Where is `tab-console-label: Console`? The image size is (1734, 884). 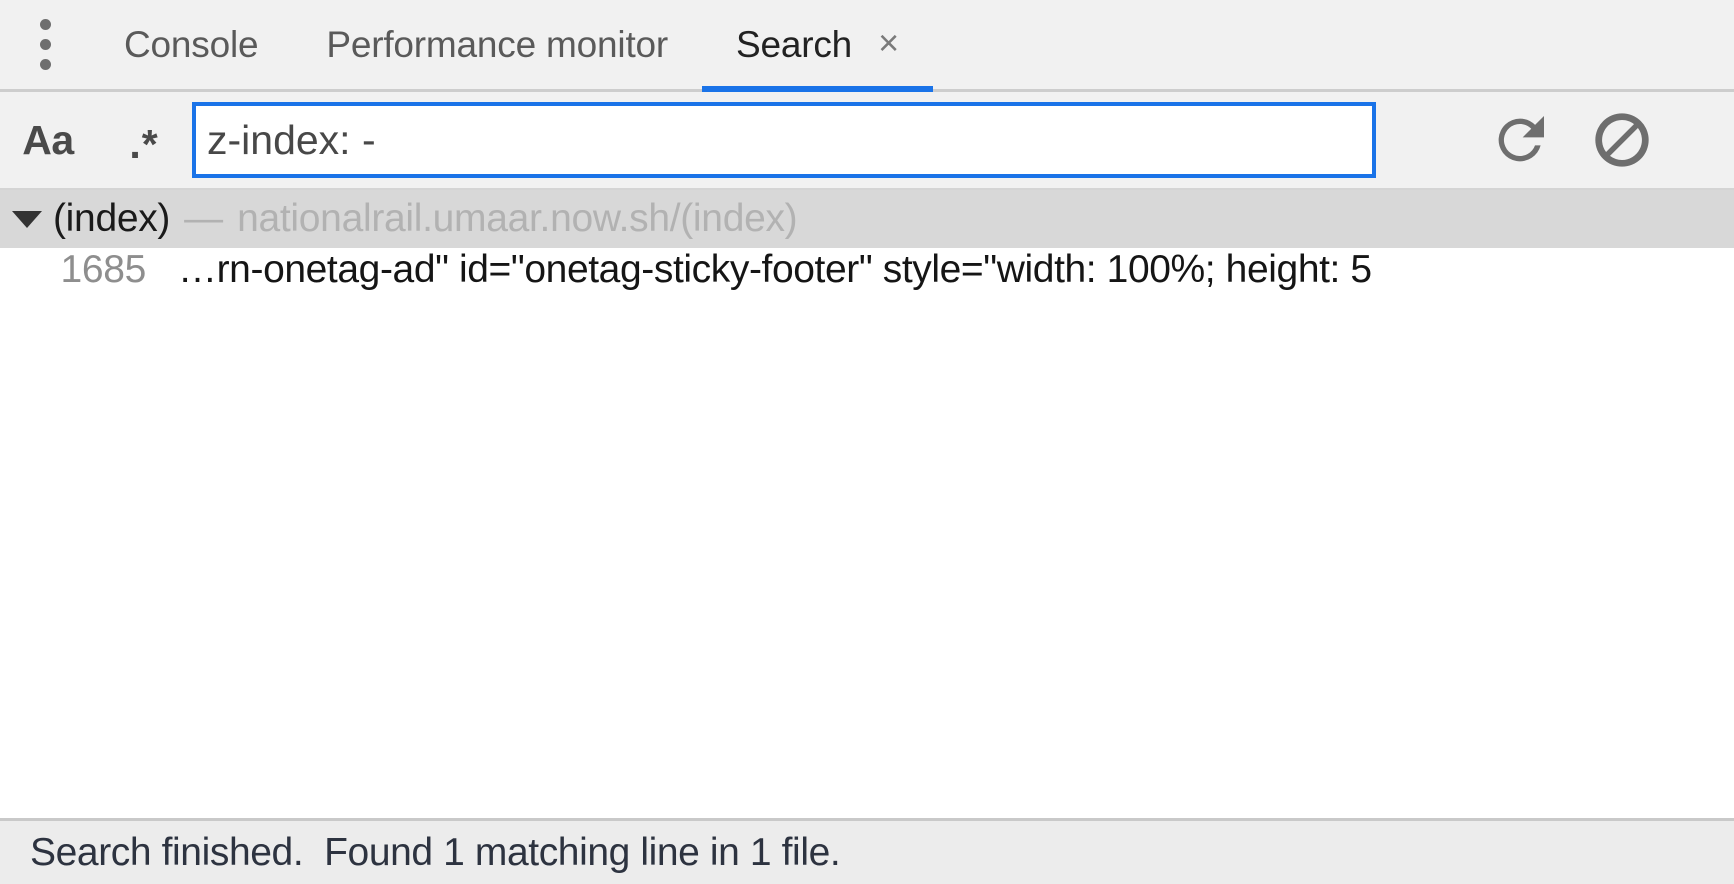 tab-console-label: Console is located at coordinates (191, 44).